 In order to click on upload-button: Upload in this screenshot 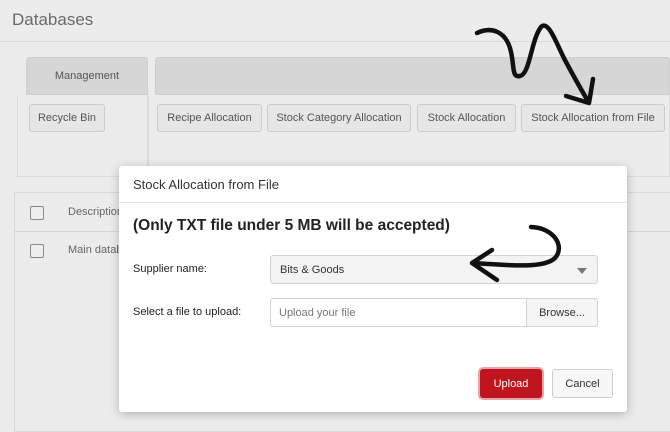, I will do `click(511, 383)`.